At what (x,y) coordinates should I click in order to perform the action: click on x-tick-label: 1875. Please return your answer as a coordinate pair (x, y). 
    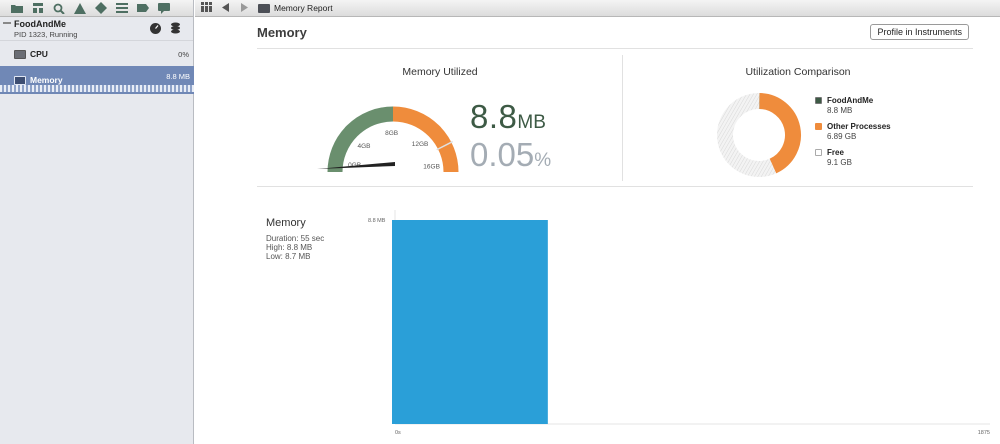
    Looking at the image, I should click on (984, 433).